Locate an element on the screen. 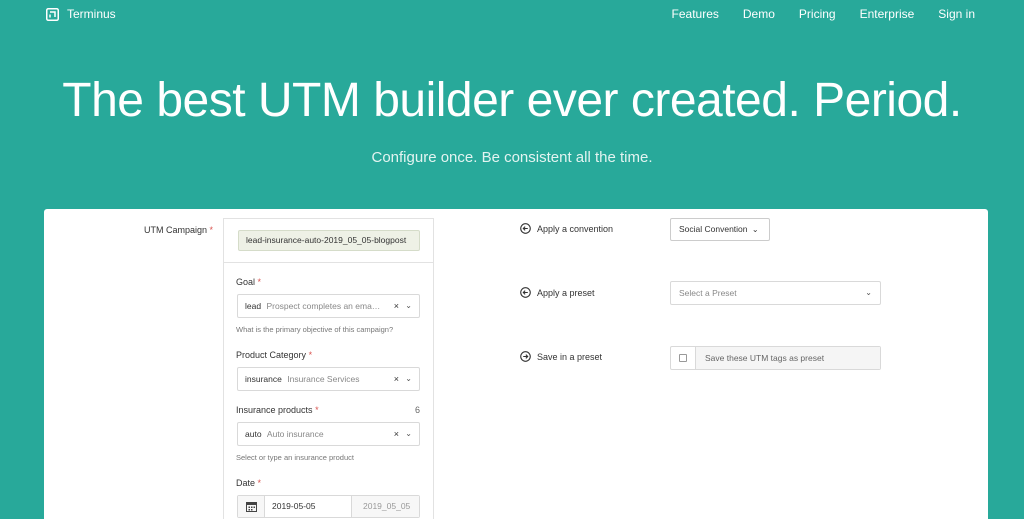 This screenshot has width=1024, height=519. terminus-logo-icon is located at coordinates (52, 14).